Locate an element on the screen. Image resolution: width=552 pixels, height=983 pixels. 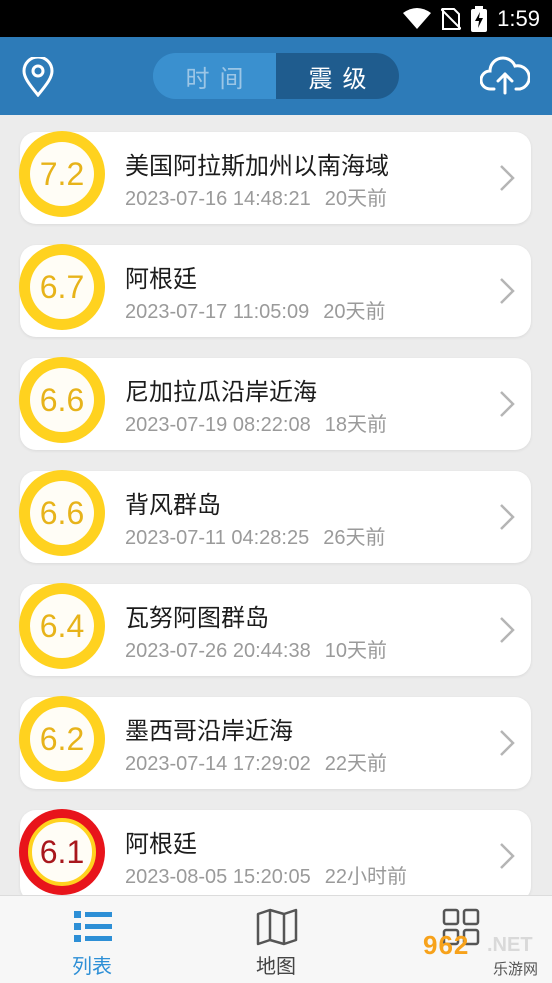
earthquake-item: 7.2 美国阿拉斯加州以南海域 2023-07-16 14:48:21 20天前 is located at coordinates (275, 177).